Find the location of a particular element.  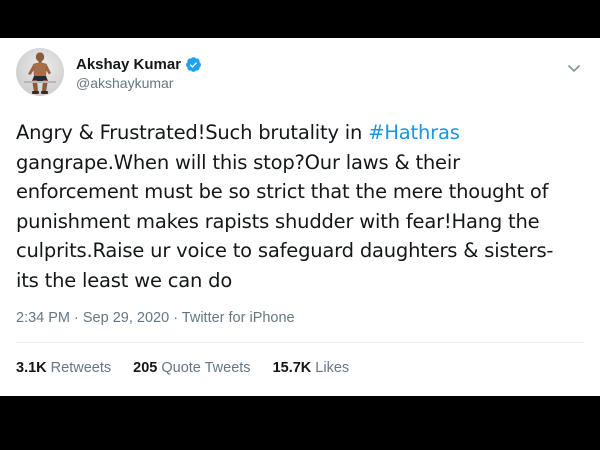

tweet-header: Akshay Kumar @akshaykumar is located at coordinates (300, 73).